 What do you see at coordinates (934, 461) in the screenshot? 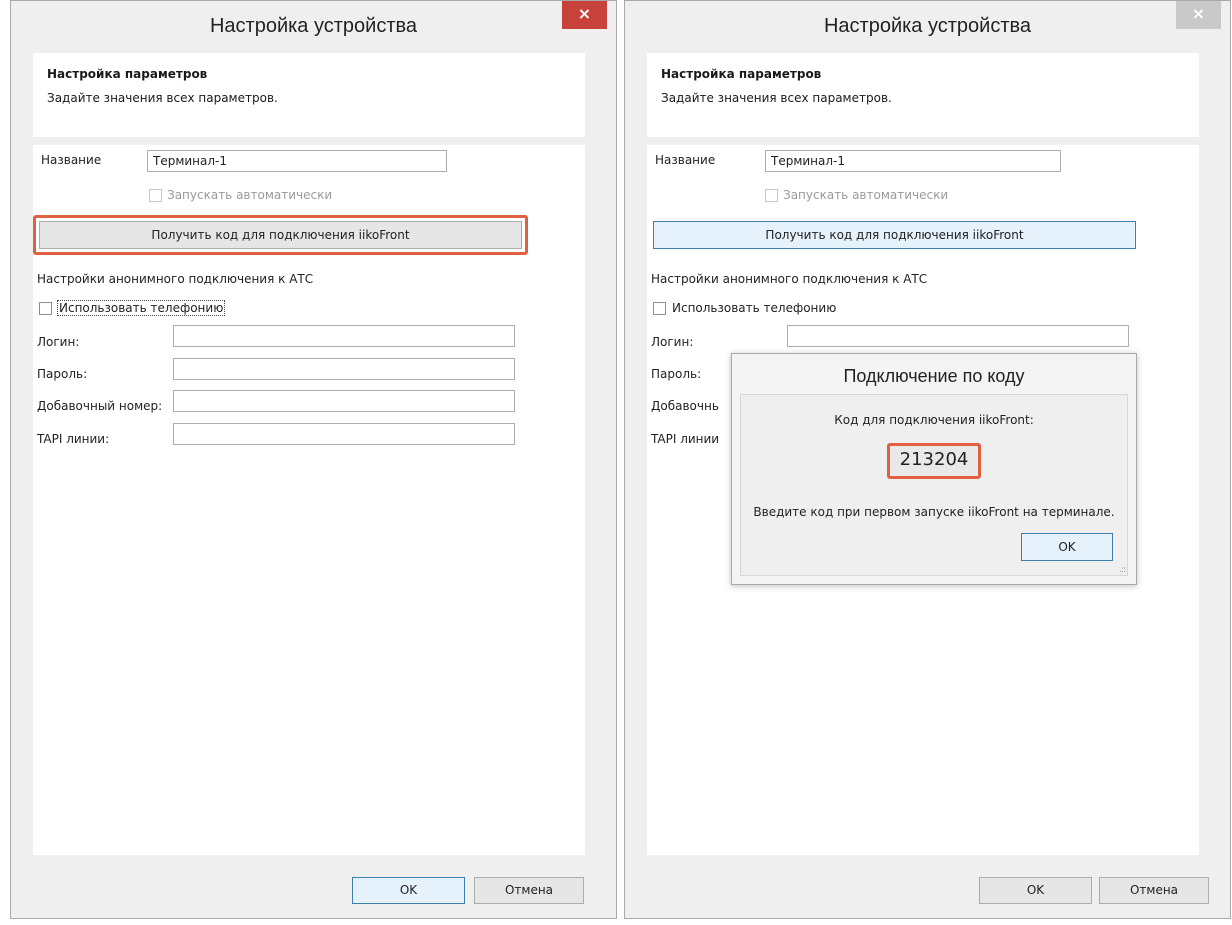
I see `connection-code: 213204` at bounding box center [934, 461].